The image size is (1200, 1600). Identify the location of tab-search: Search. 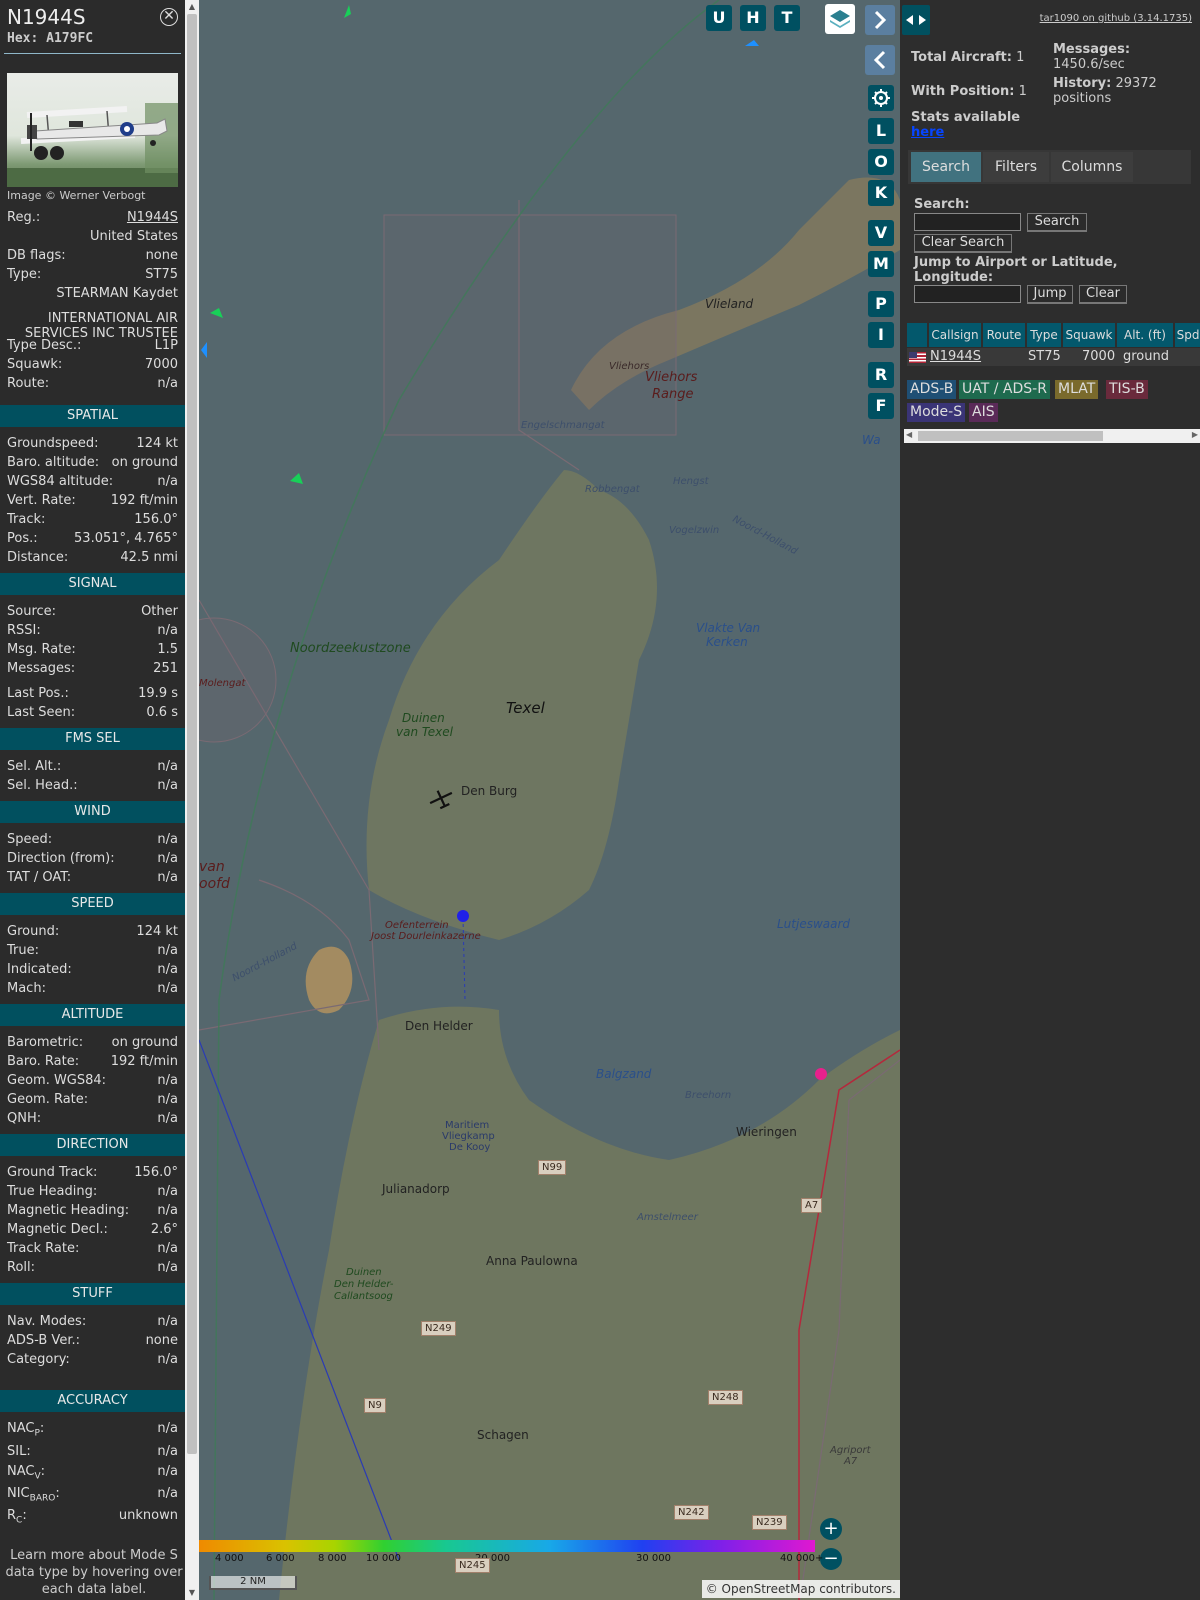
(946, 167).